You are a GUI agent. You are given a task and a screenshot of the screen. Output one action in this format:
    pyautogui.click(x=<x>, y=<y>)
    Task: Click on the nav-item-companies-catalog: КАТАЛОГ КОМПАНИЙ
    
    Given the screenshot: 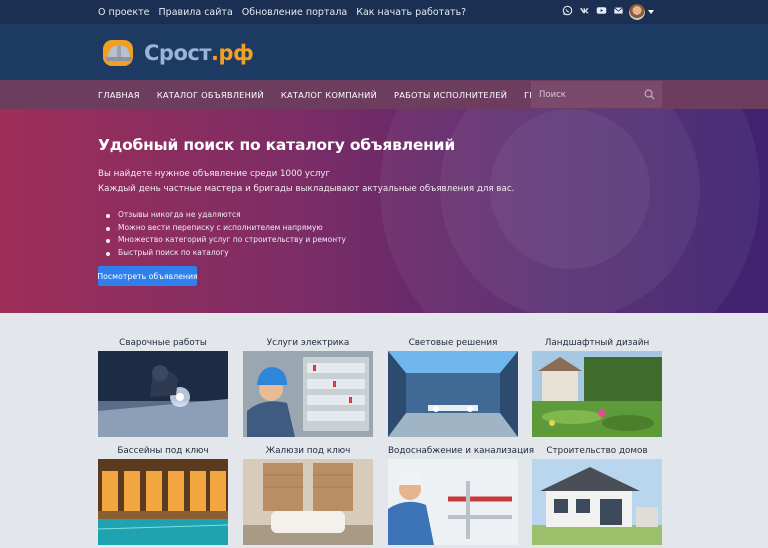 What is the action you would take?
    pyautogui.click(x=329, y=95)
    